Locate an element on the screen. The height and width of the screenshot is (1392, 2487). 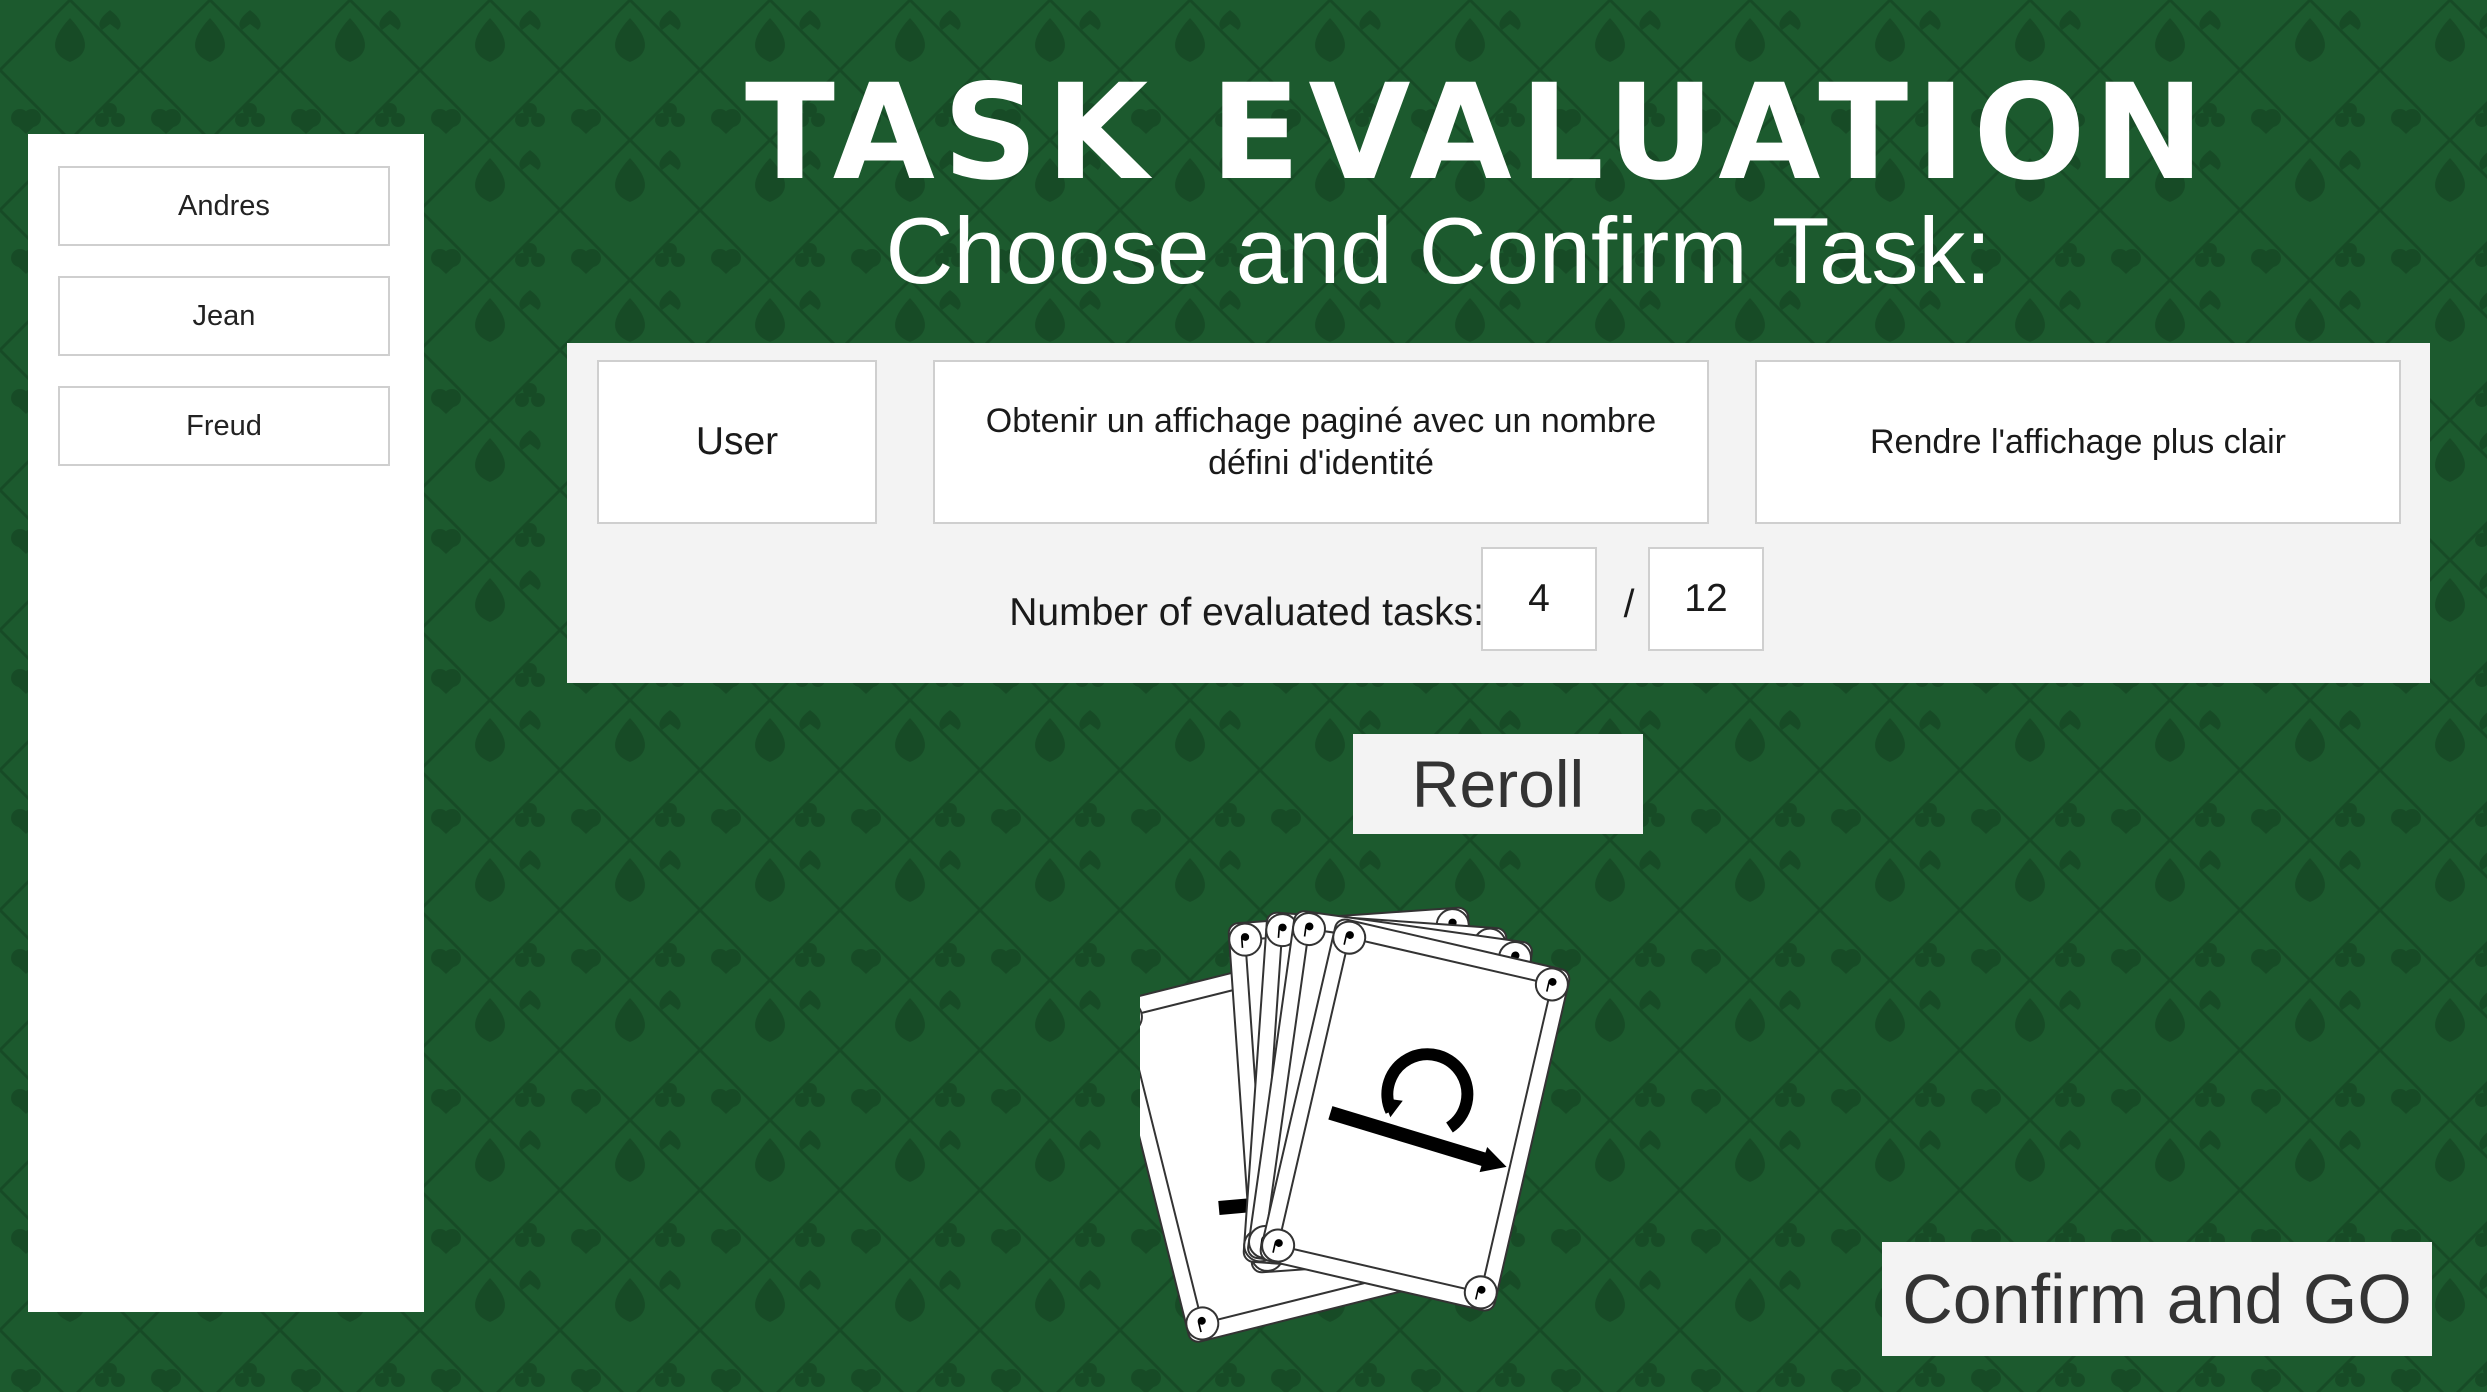
evaluated-tasks-label: Number of evaluated tasks: is located at coordinates (1246, 612).